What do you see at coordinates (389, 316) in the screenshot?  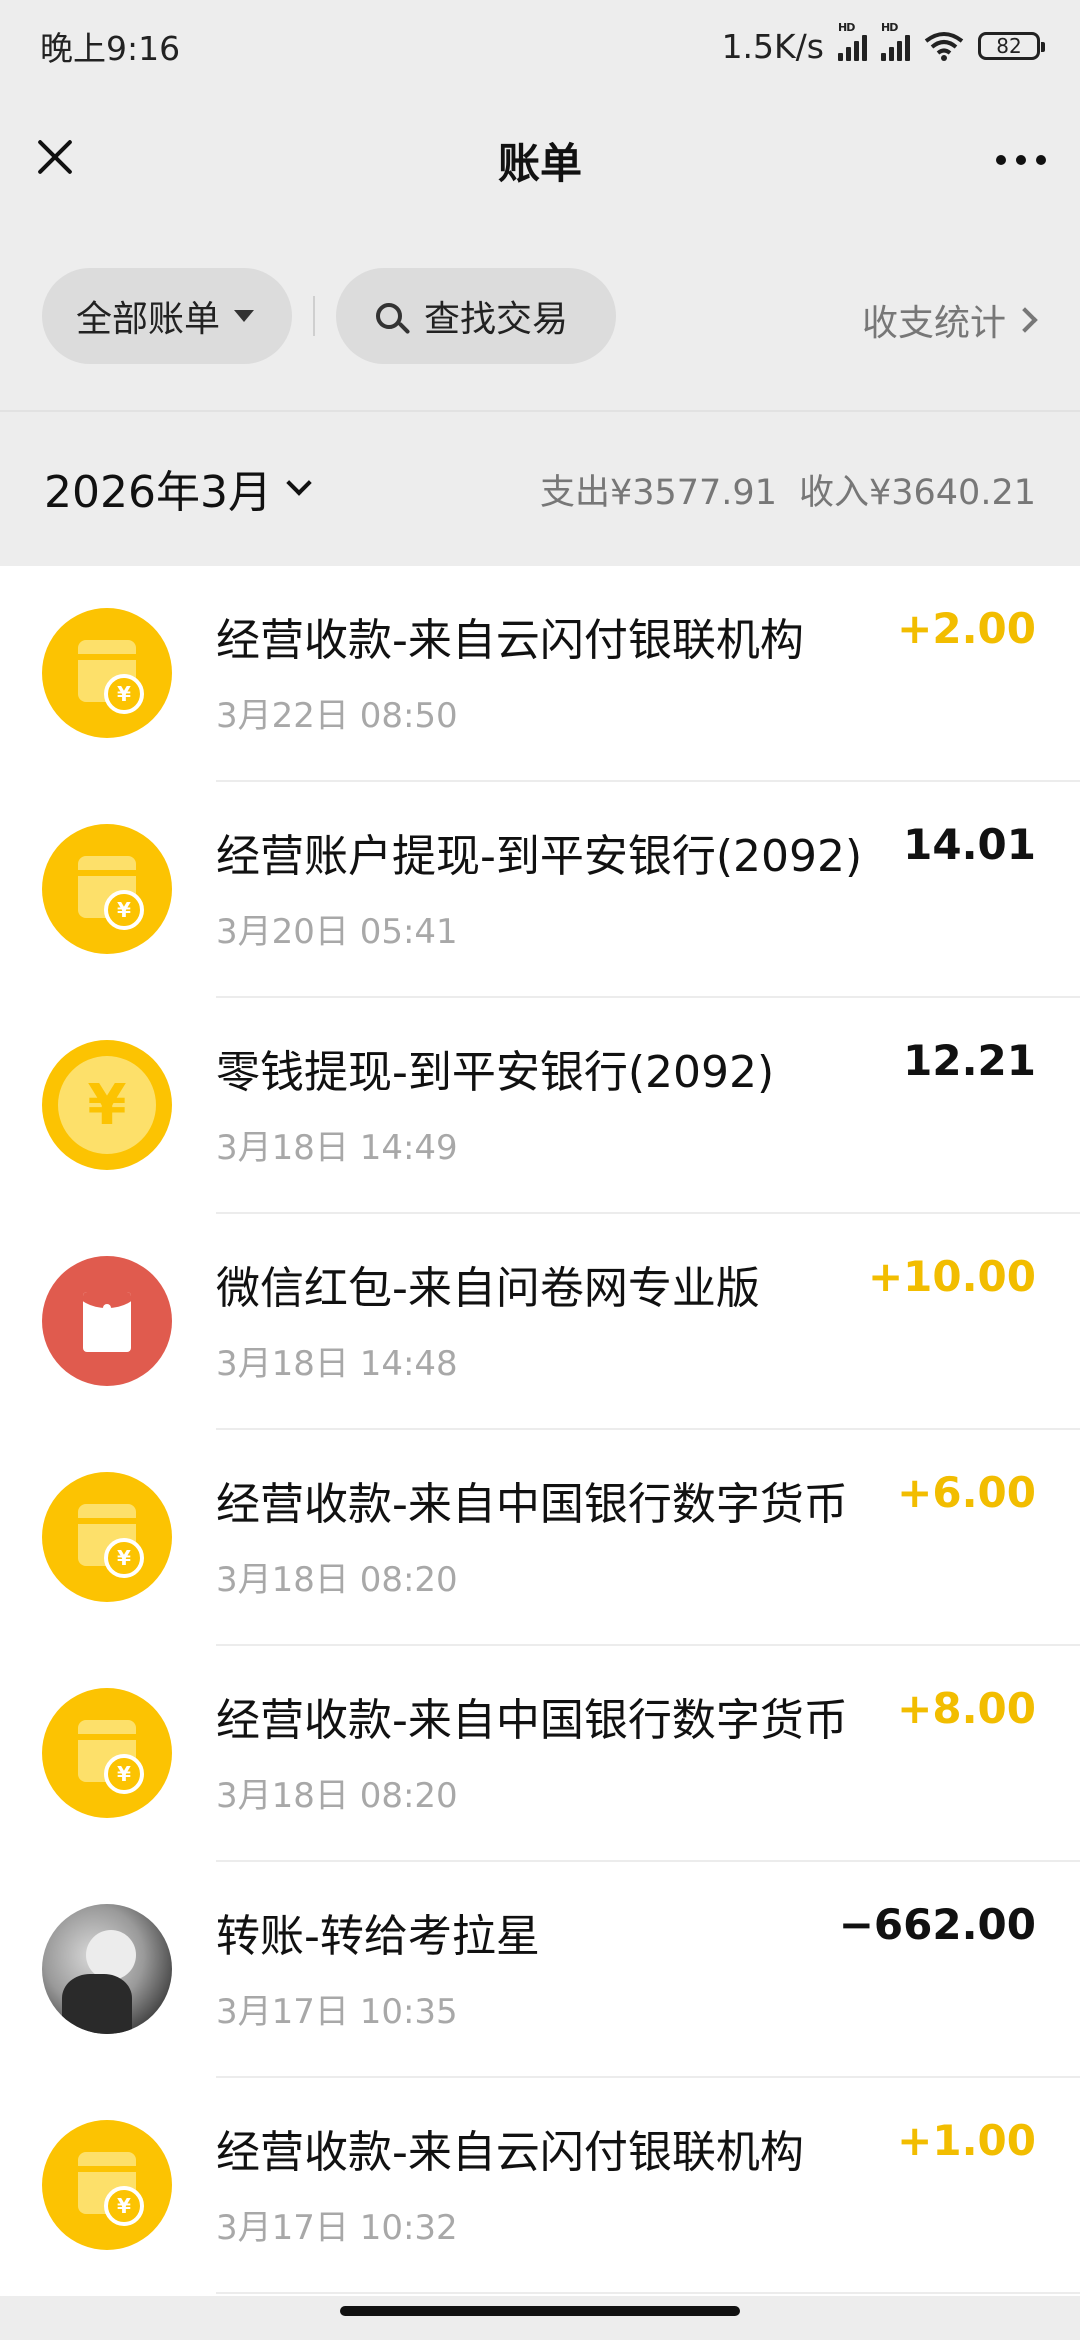 I see `search-icon` at bounding box center [389, 316].